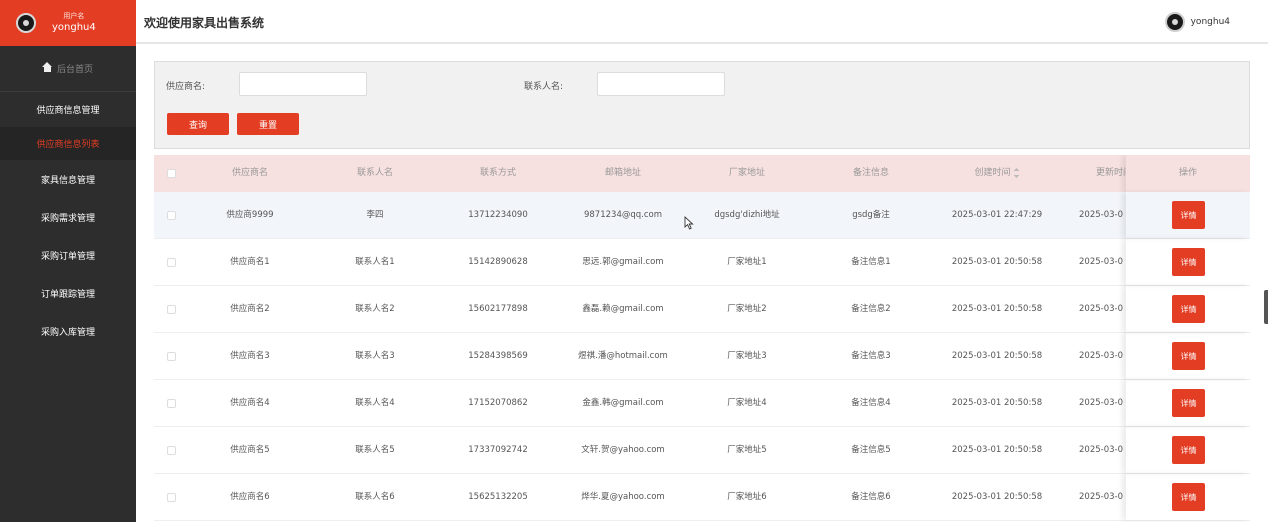  I want to click on sidebar-item-label: 后台首页, so click(74, 70).